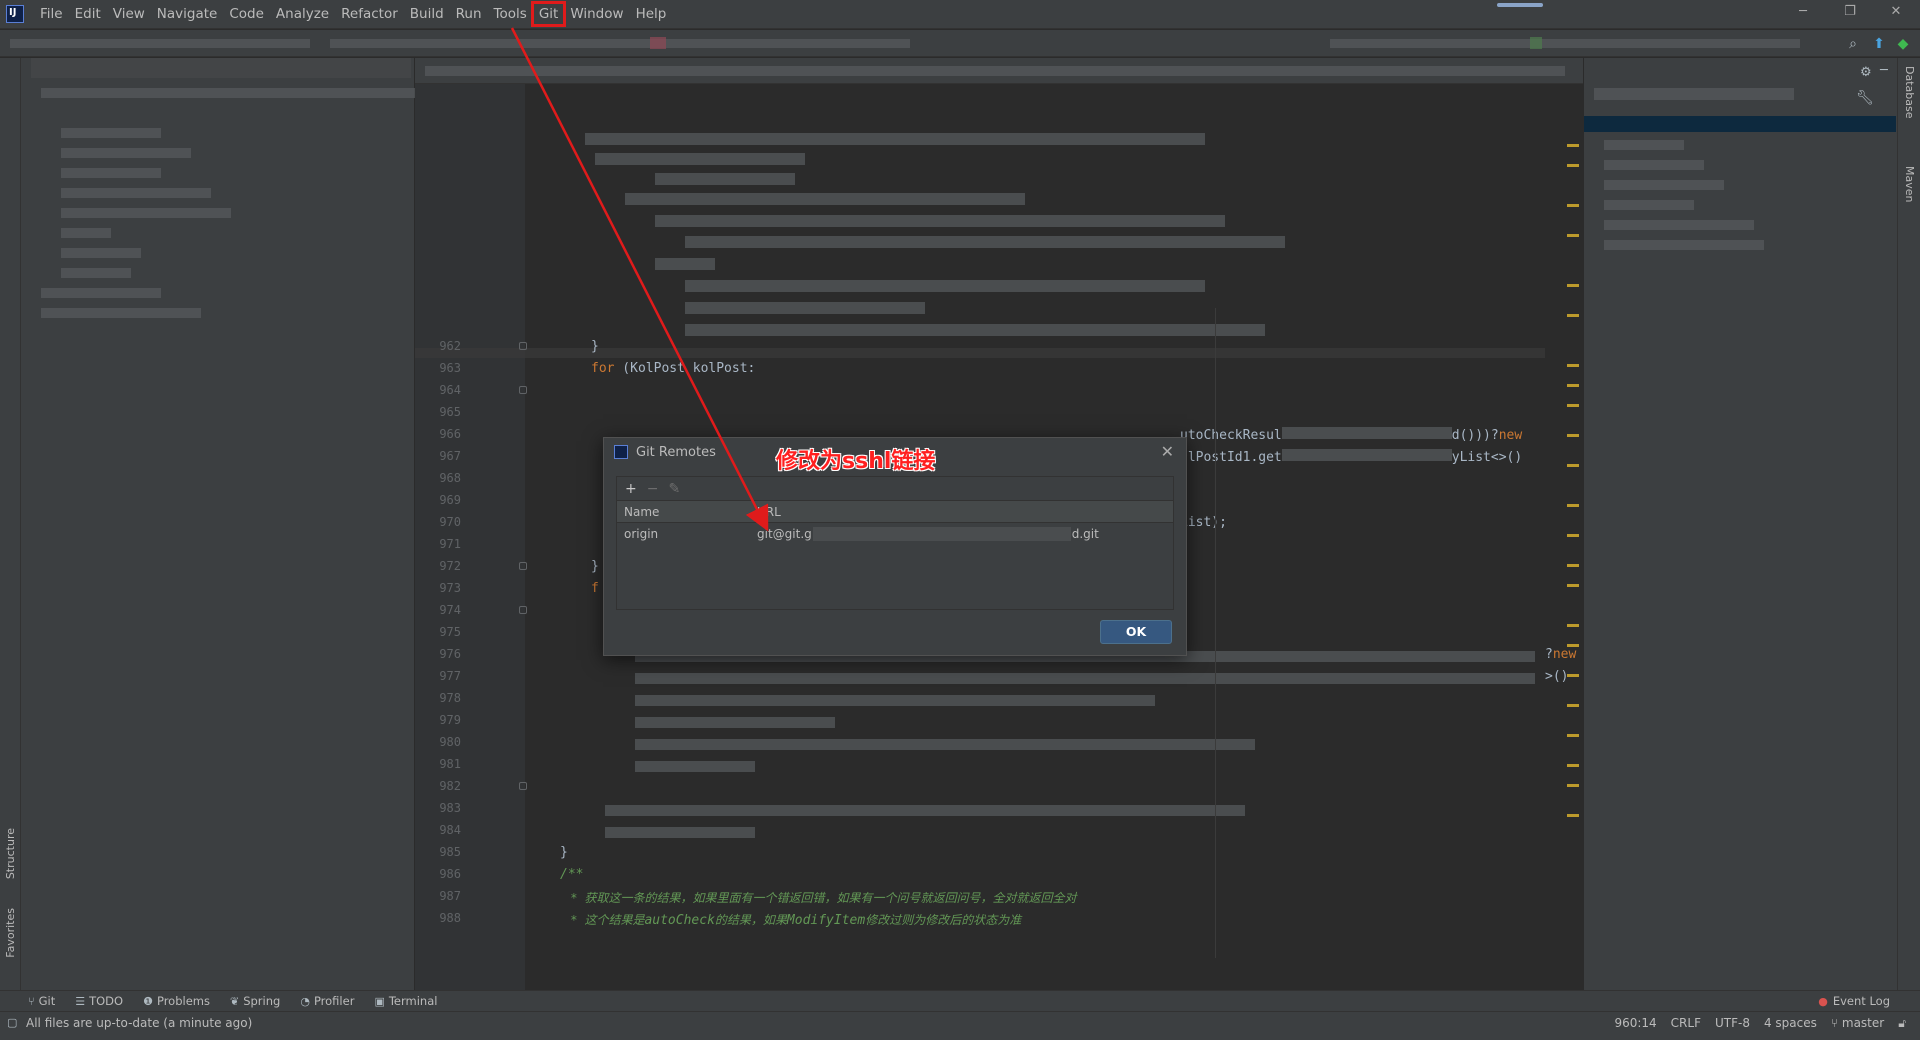 This screenshot has height=1040, width=1920. What do you see at coordinates (51, 14) in the screenshot?
I see `menu-file: File` at bounding box center [51, 14].